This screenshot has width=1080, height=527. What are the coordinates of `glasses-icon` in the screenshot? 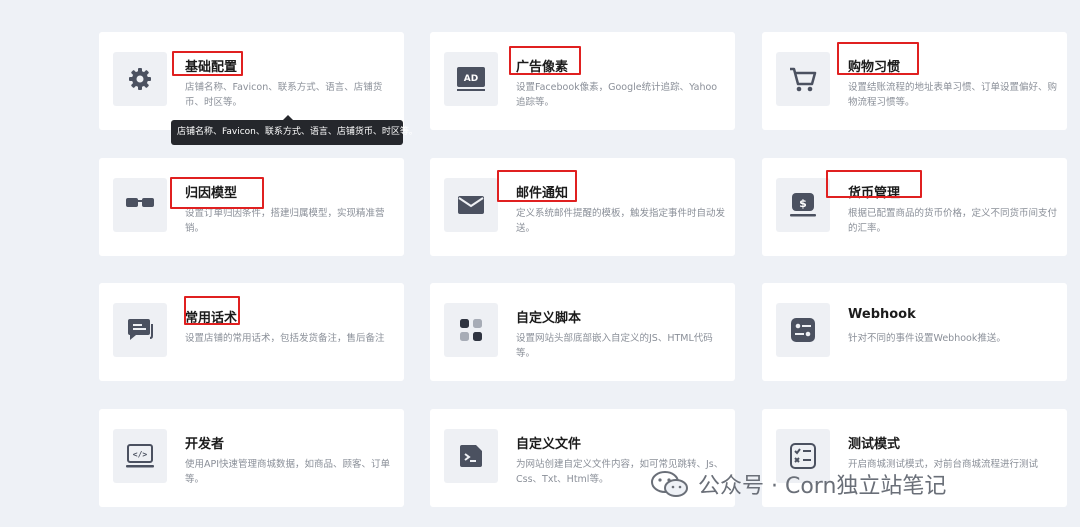 It's located at (140, 205).